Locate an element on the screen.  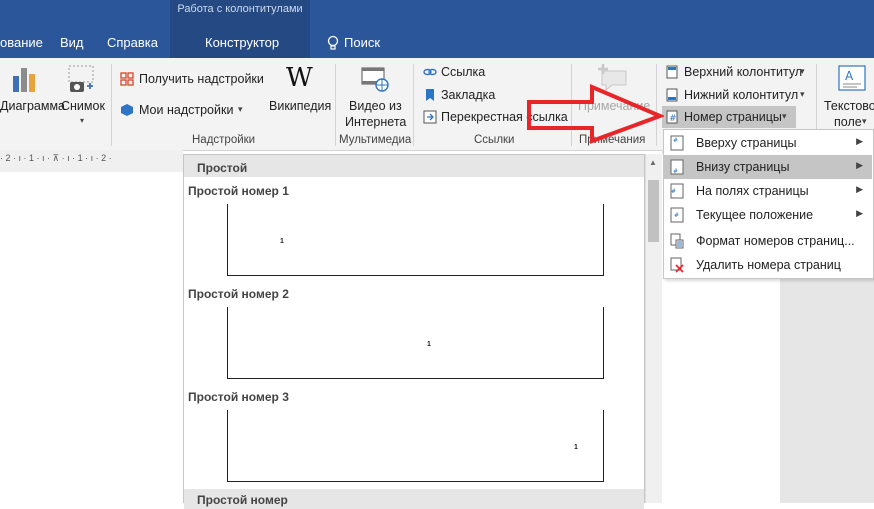
bookmark-button: Закладка is located at coordinates (468, 95).